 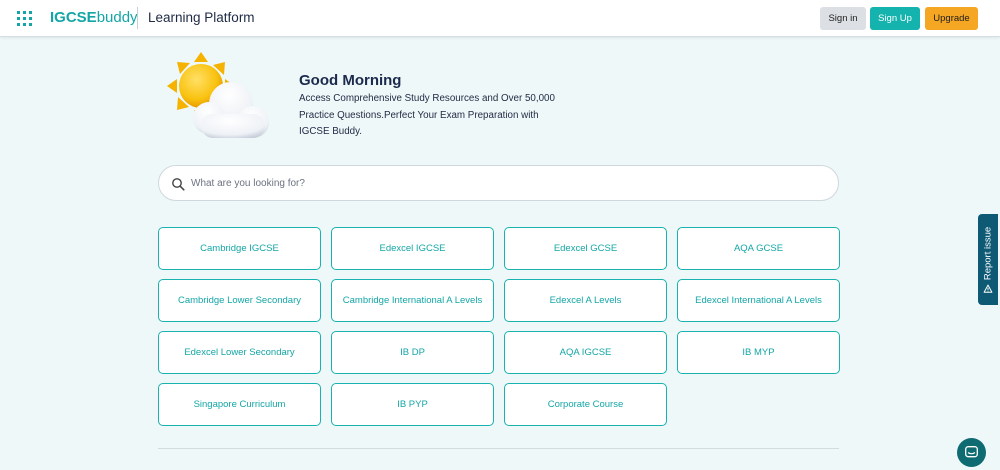 I want to click on curriculum-card-aqa-gcse: AQA GCSE, so click(x=758, y=248).